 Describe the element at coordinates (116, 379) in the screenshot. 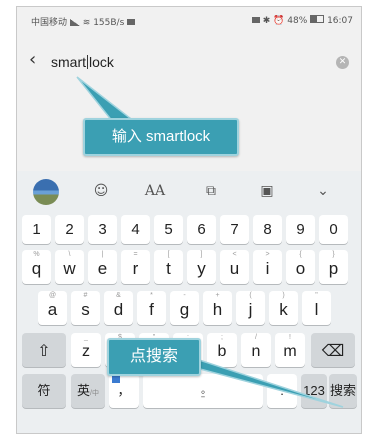

I see `mic-badge-icon` at that location.